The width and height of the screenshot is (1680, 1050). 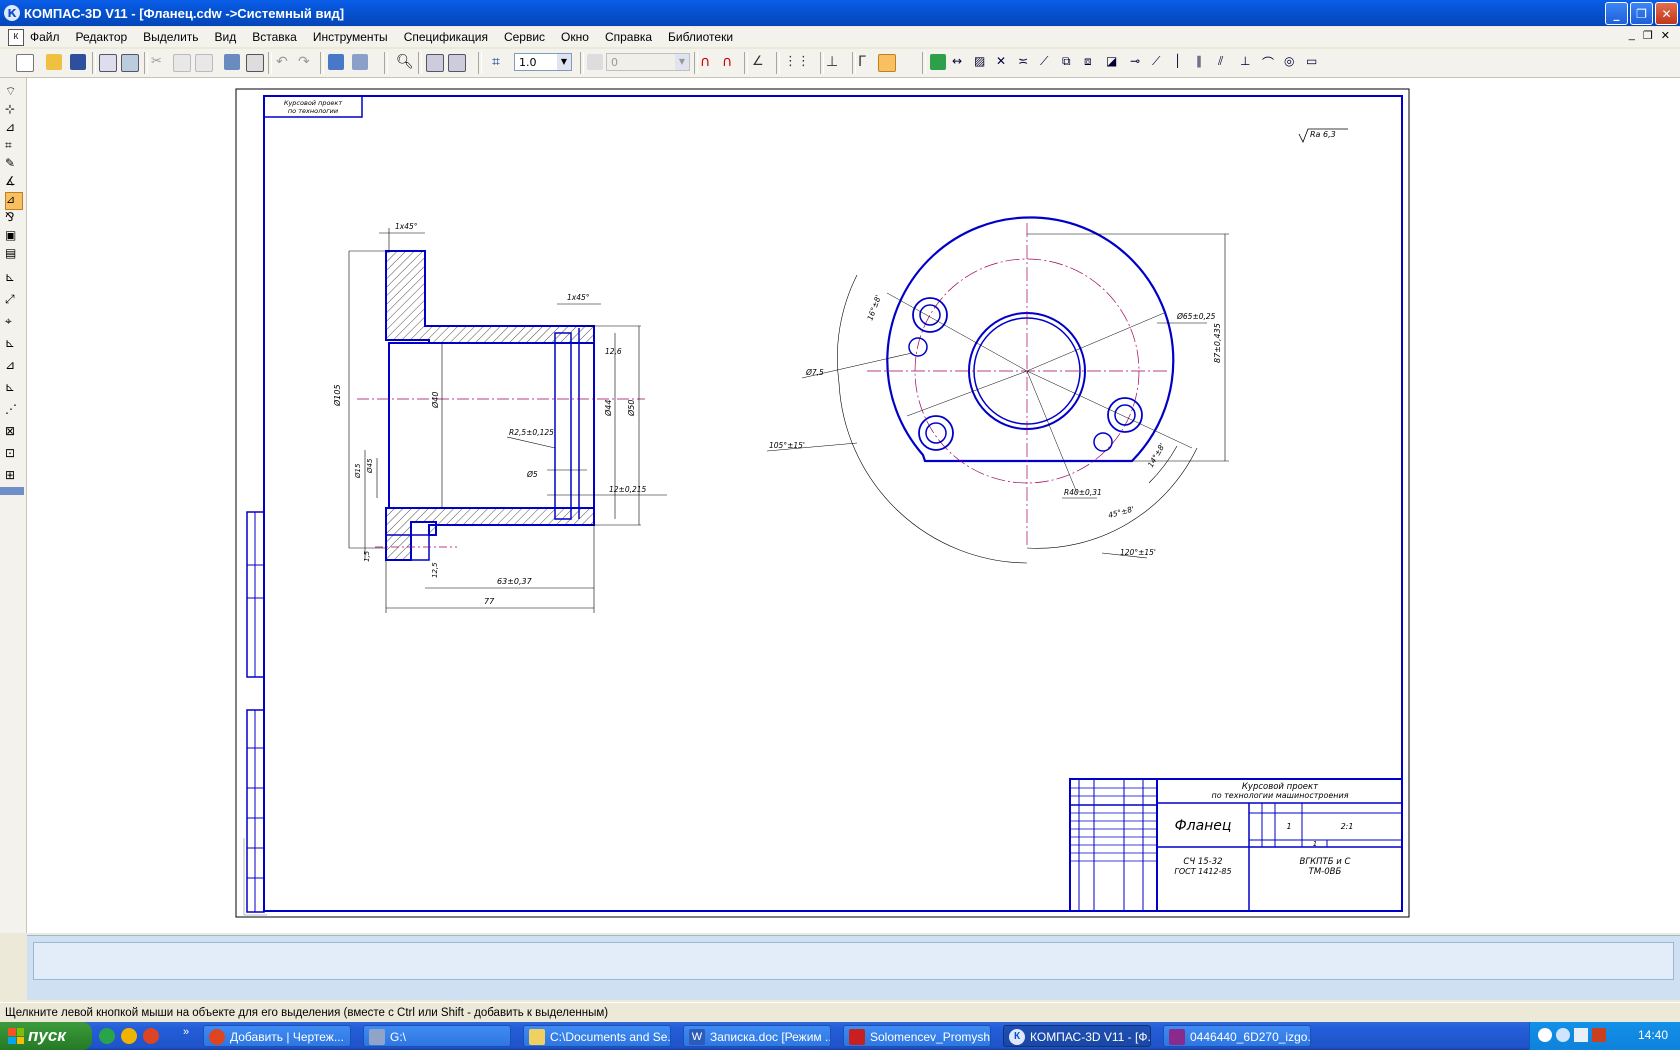 I want to click on open-icon, so click(x=54, y=62).